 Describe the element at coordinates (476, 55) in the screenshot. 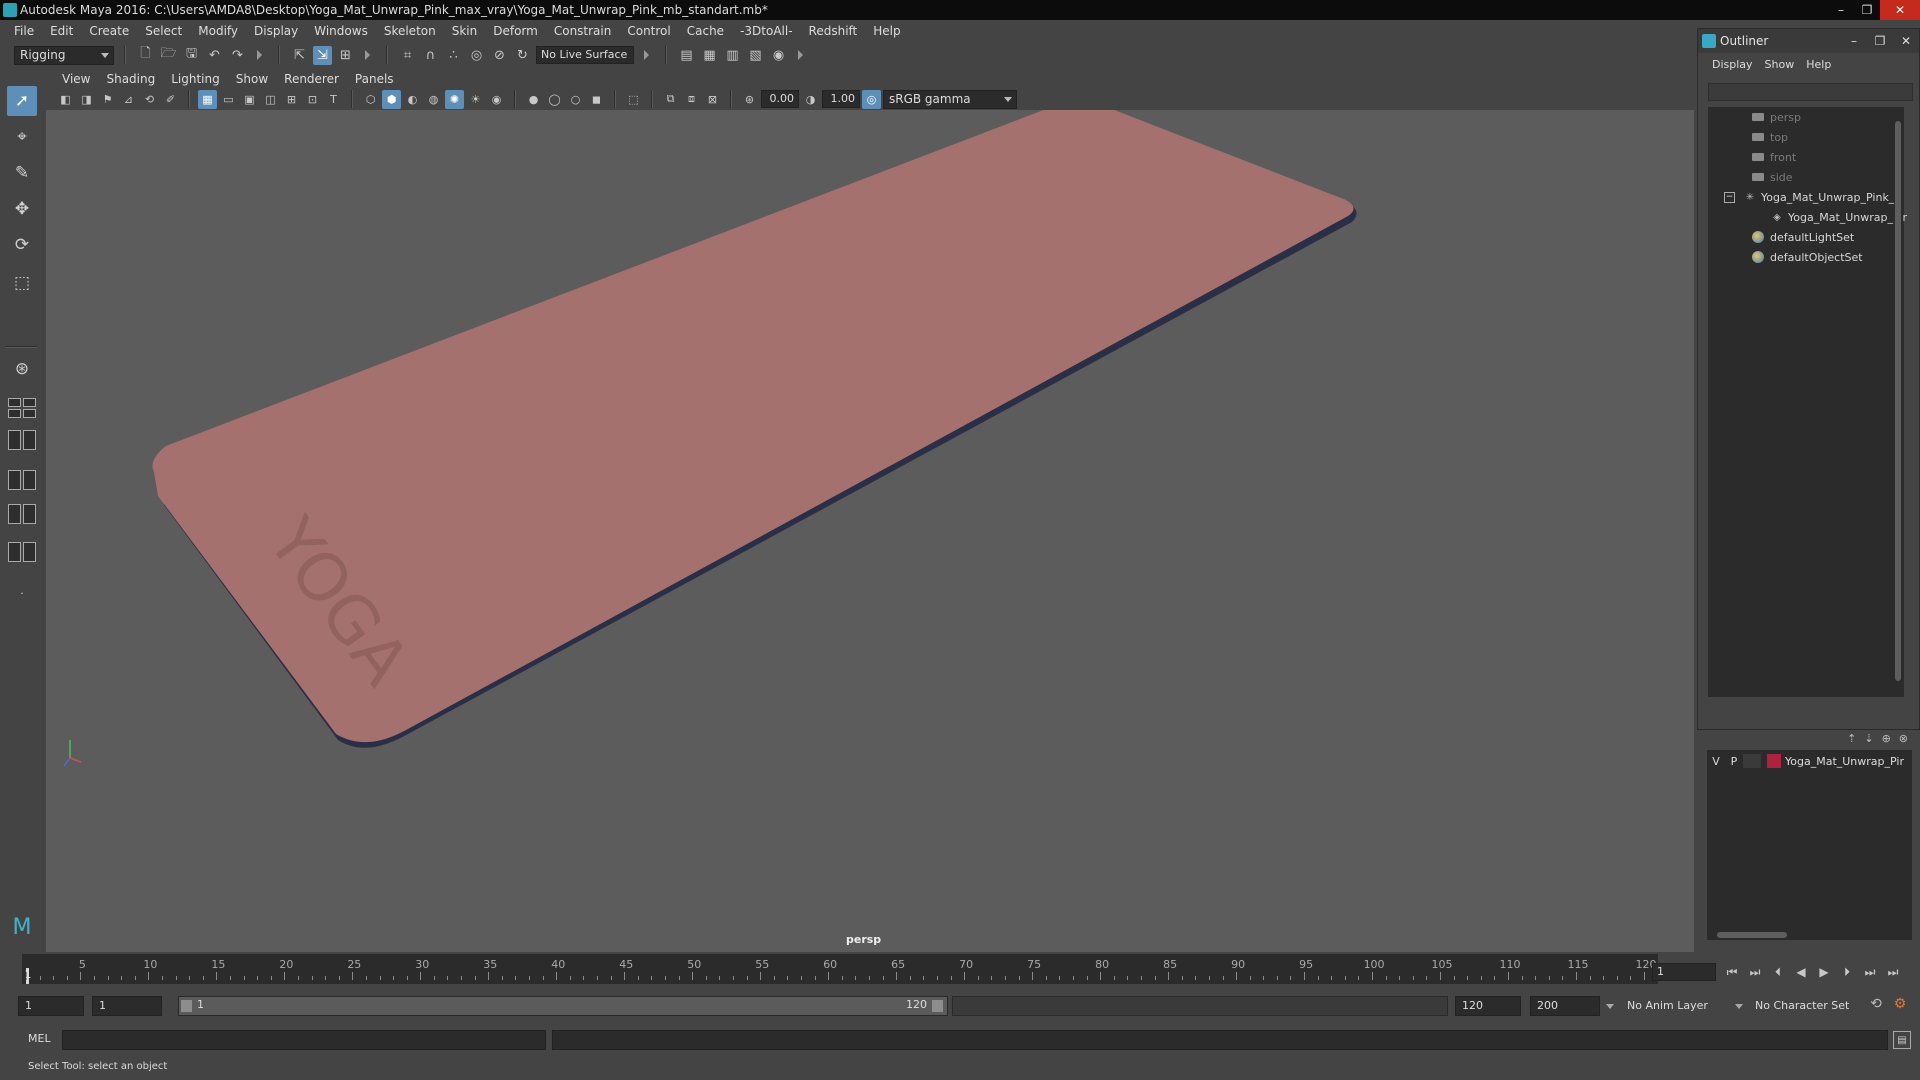

I see `snap-view-icon: ◎` at that location.